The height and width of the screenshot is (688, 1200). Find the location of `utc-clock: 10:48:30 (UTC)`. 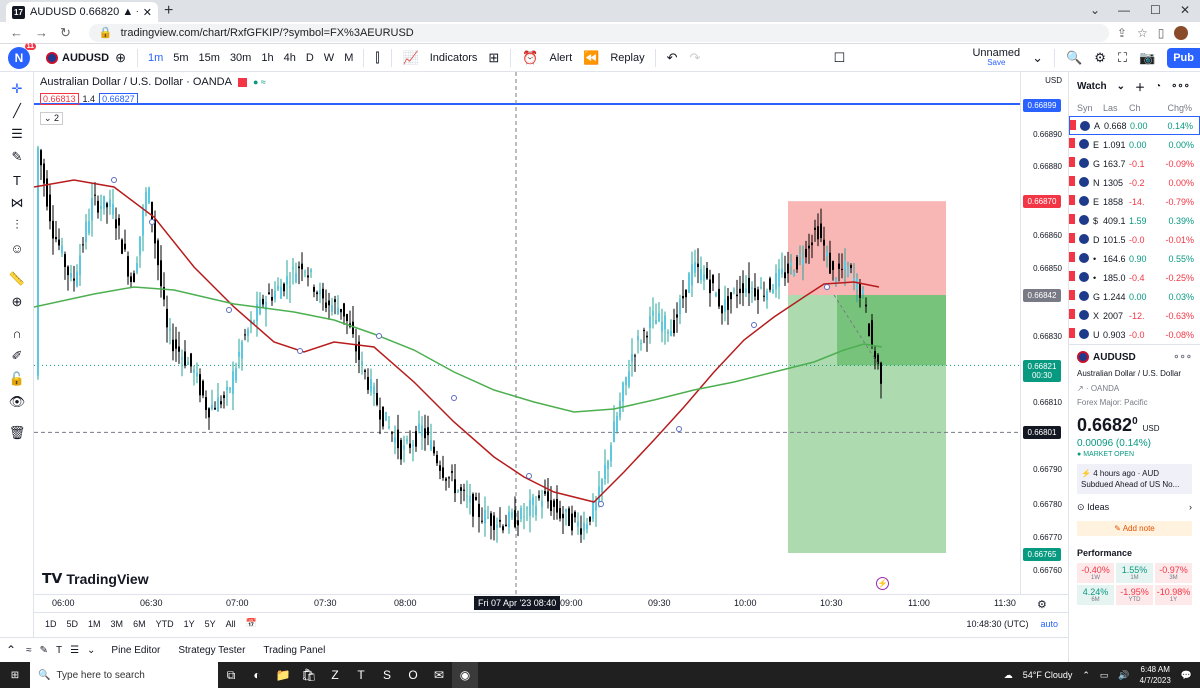

utc-clock: 10:48:30 (UTC) is located at coordinates (1003, 624).